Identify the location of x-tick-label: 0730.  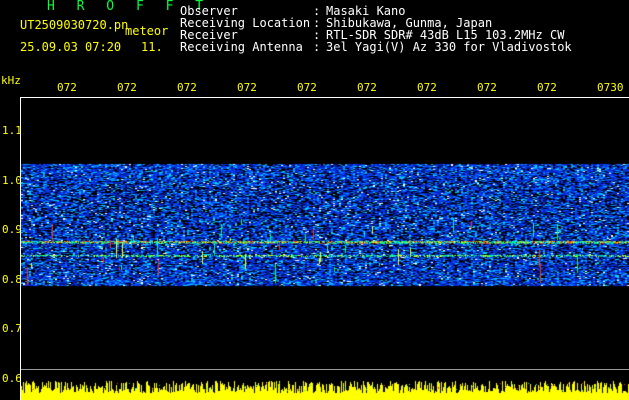
(610, 87).